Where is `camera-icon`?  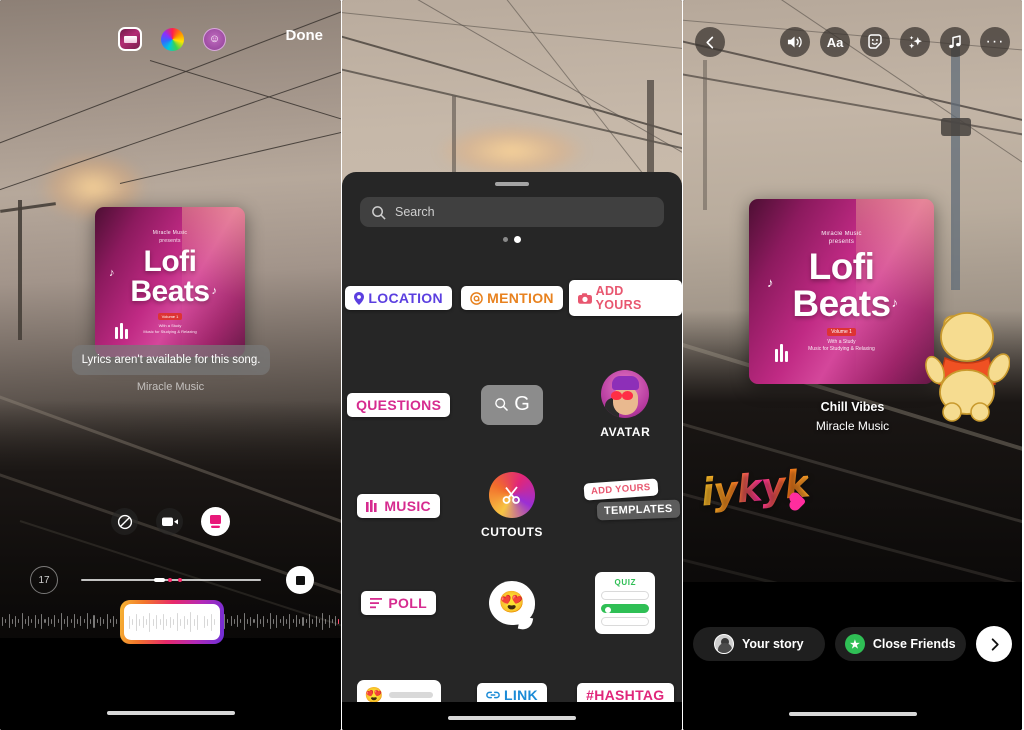
camera-icon is located at coordinates (584, 298).